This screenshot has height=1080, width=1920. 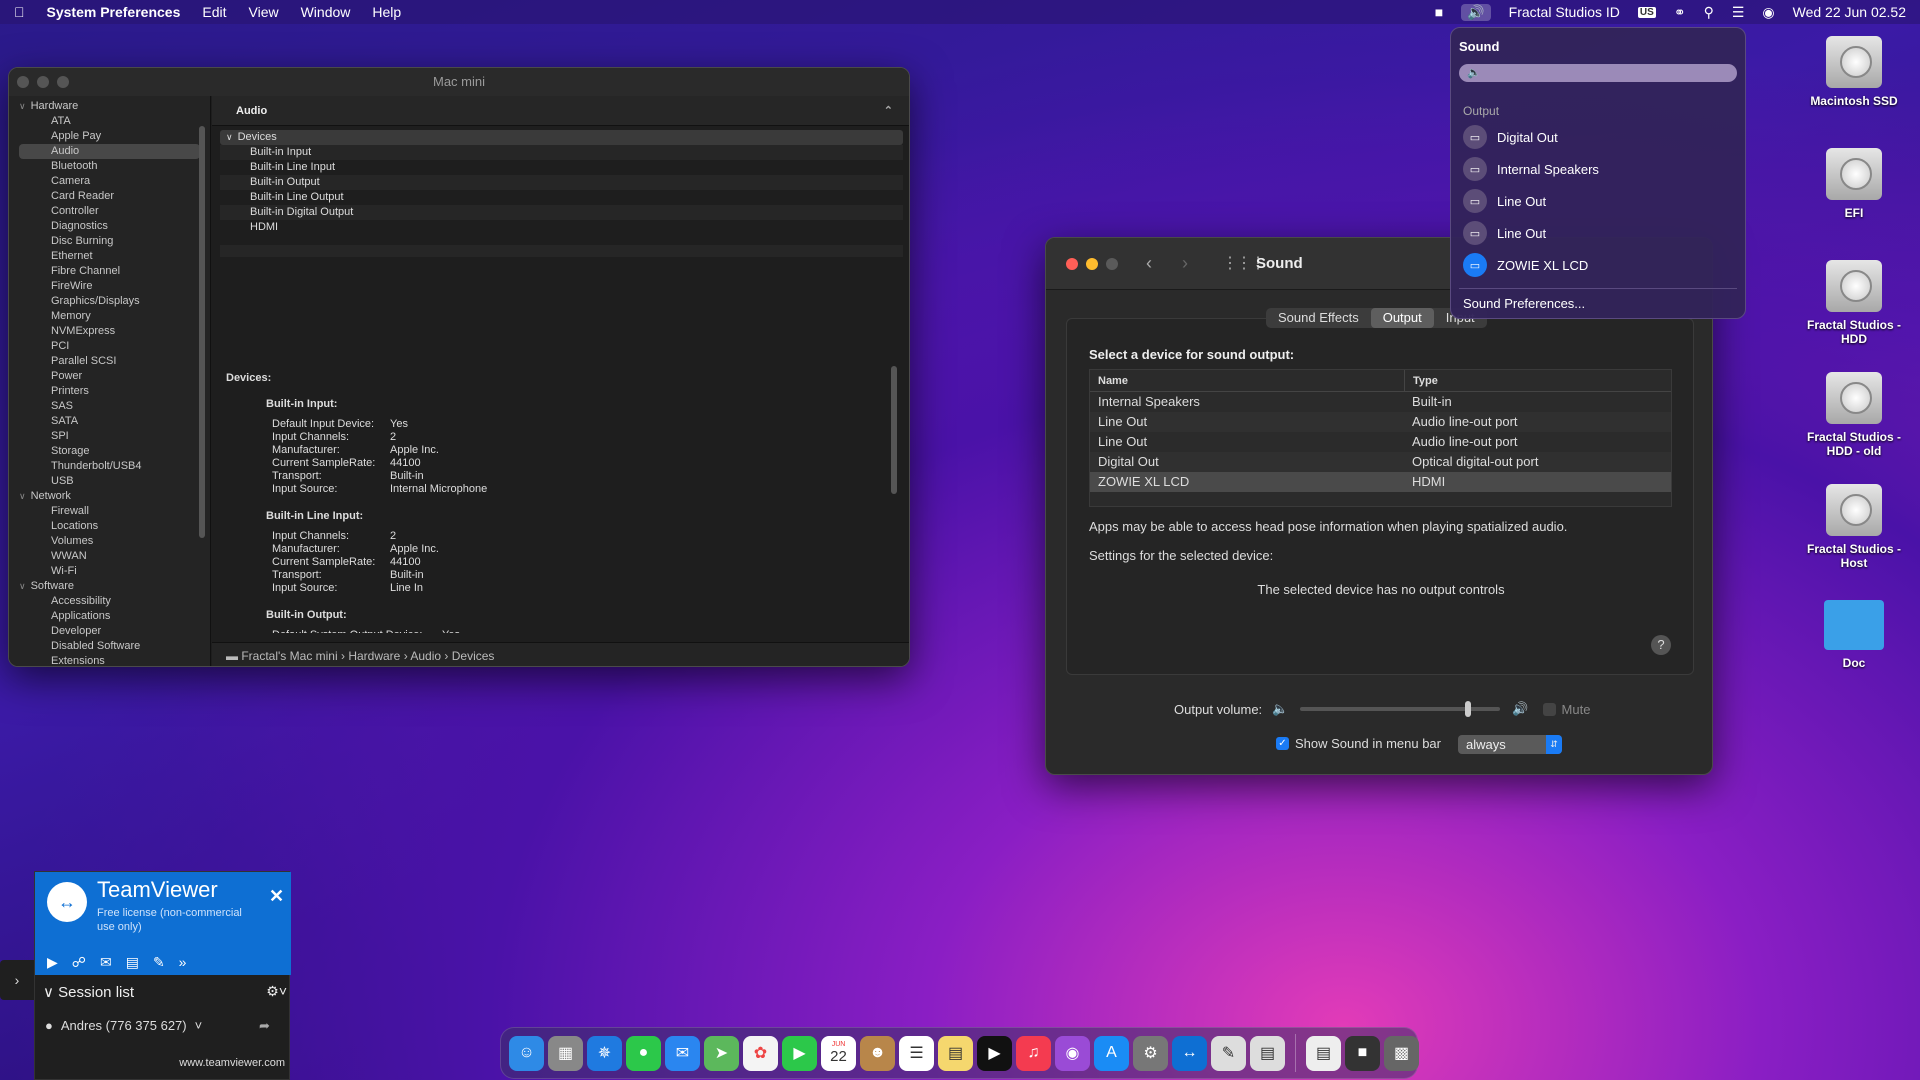 What do you see at coordinates (109, 541) in the screenshot?
I see `sidebar-item: Volumes` at bounding box center [109, 541].